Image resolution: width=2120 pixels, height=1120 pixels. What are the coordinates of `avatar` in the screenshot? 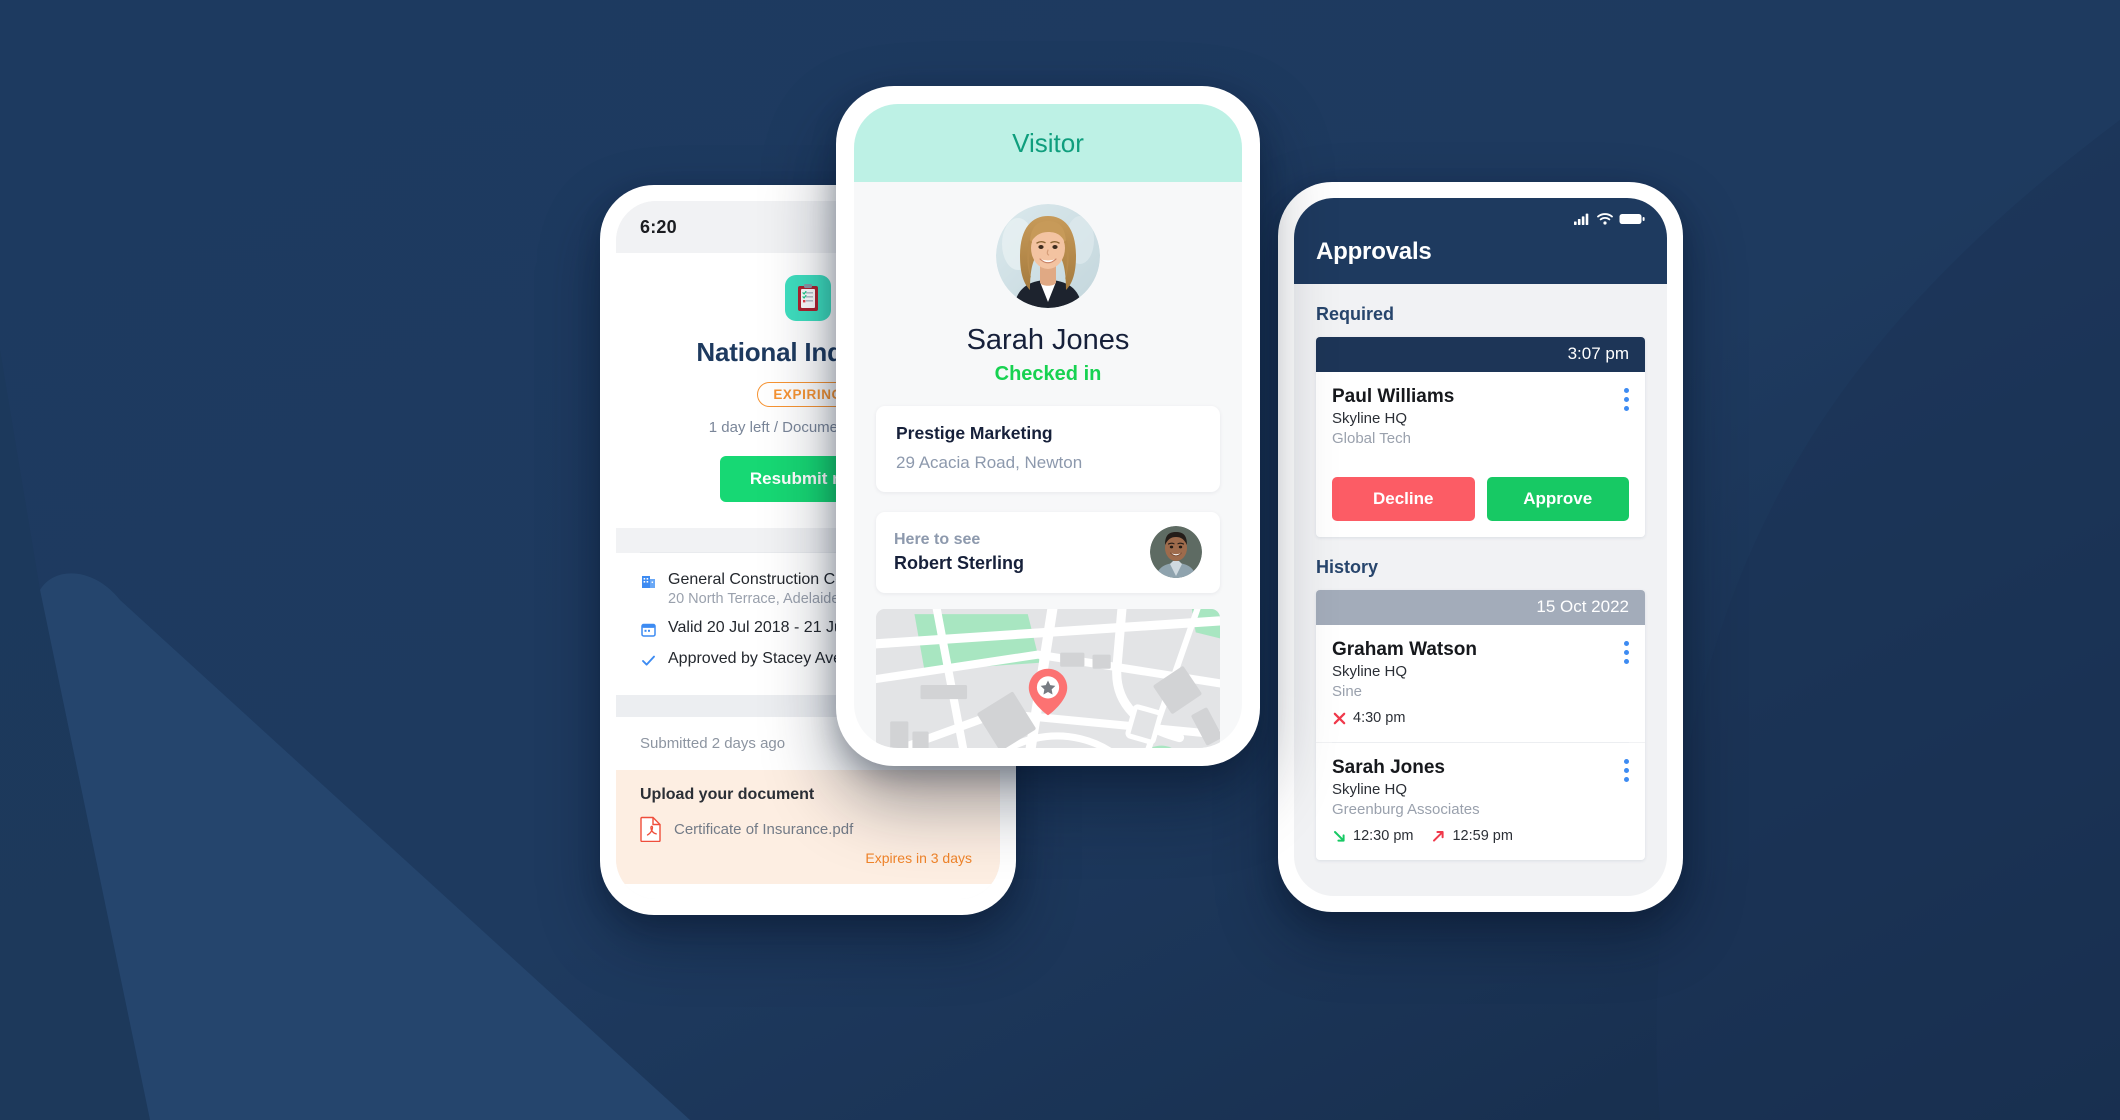 It's located at (1048, 256).